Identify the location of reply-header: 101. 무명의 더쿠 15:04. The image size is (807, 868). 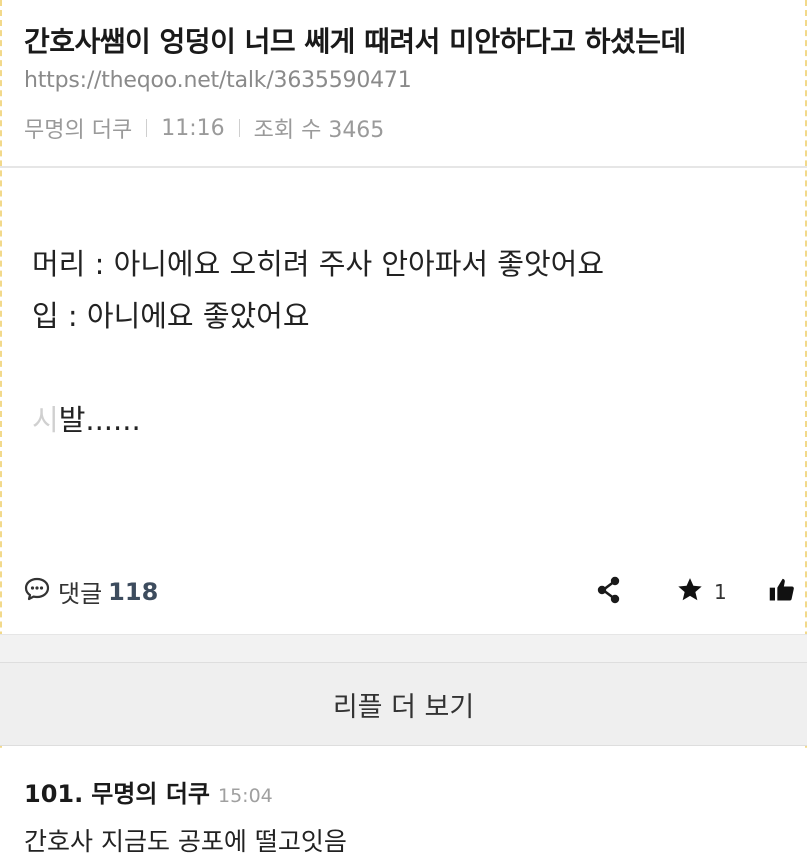
(148, 791).